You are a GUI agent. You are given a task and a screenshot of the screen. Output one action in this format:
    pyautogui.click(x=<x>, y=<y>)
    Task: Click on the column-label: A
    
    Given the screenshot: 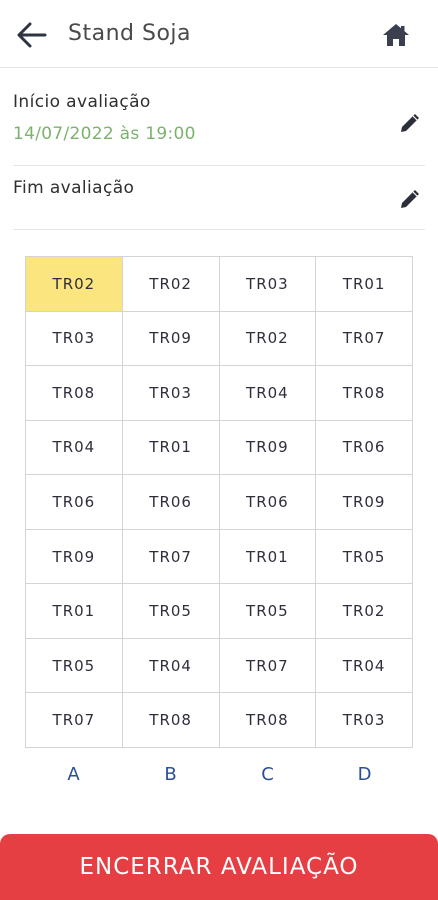 What is the action you would take?
    pyautogui.click(x=73, y=774)
    